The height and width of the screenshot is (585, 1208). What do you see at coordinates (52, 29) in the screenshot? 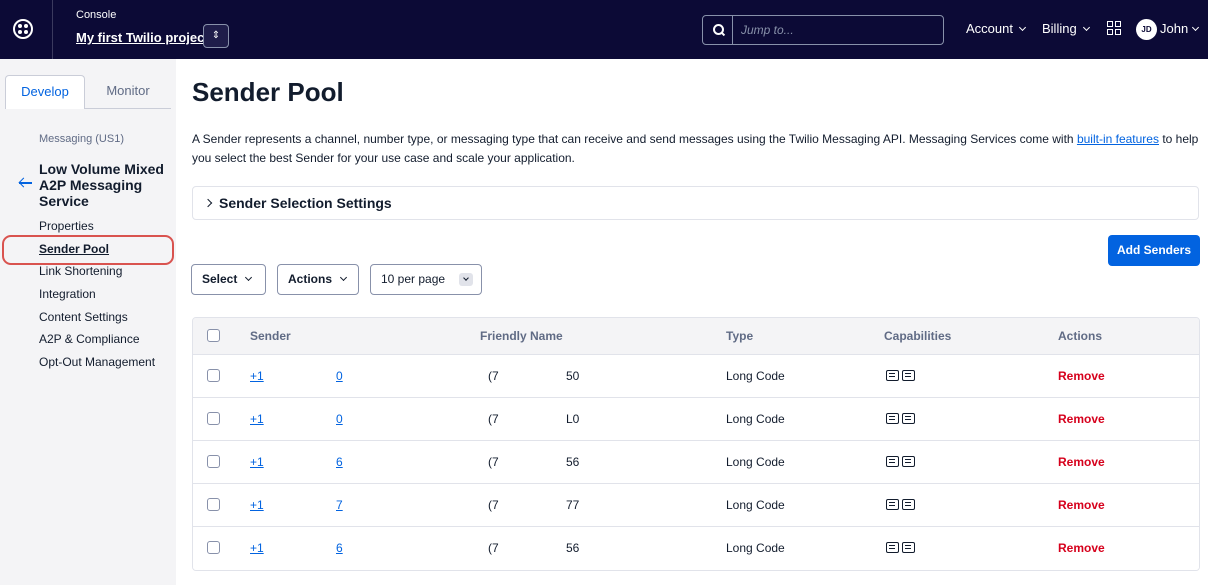
I see `topbar-divider` at bounding box center [52, 29].